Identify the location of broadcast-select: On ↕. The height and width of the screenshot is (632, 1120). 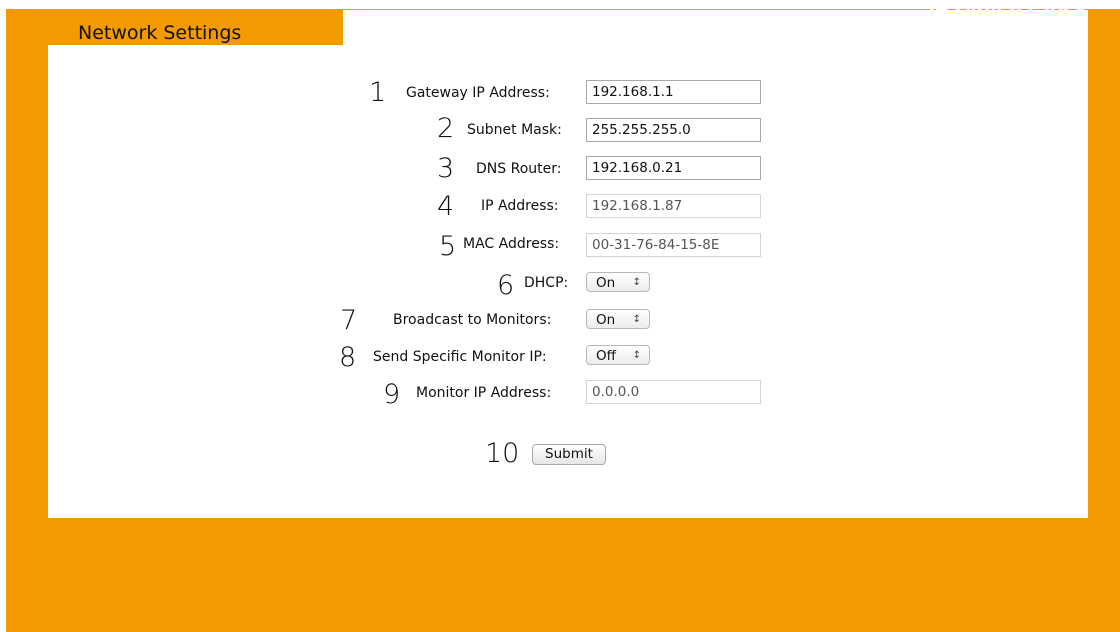
(618, 319).